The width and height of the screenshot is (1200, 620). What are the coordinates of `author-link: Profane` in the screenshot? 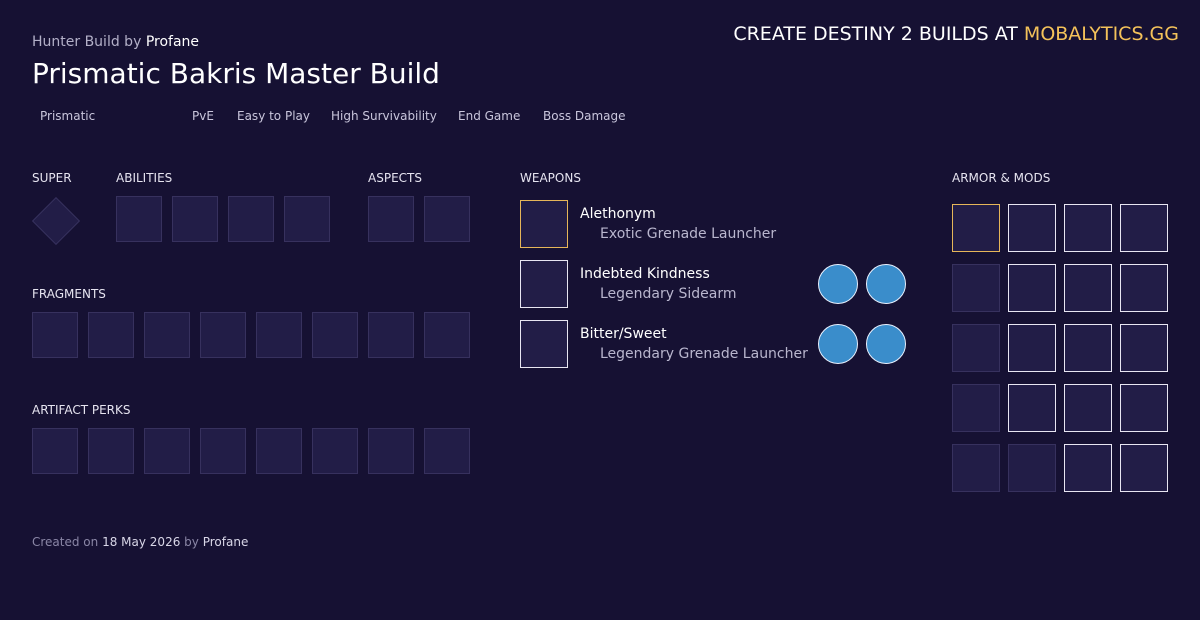 It's located at (172, 42).